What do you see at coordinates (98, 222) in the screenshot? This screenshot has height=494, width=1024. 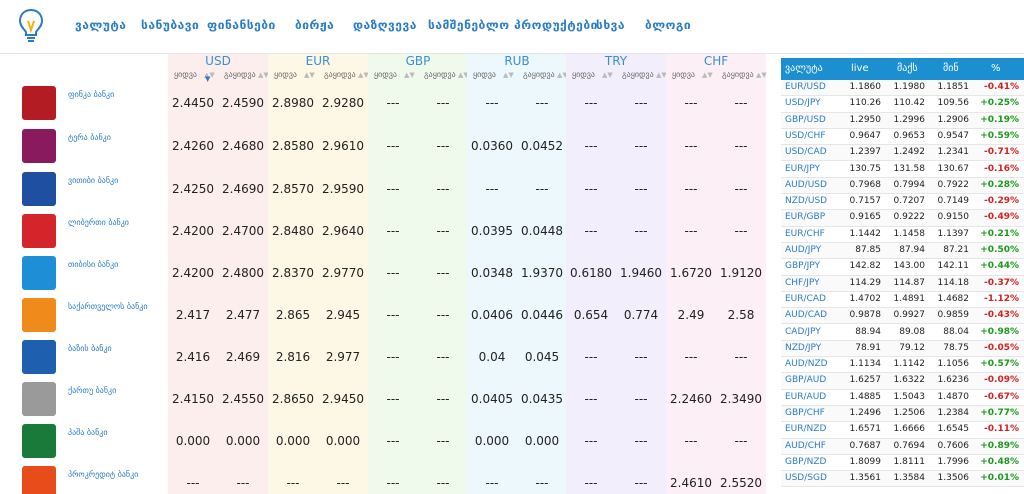 I see `bank-name-link: ლიბერთი ბანკი` at bounding box center [98, 222].